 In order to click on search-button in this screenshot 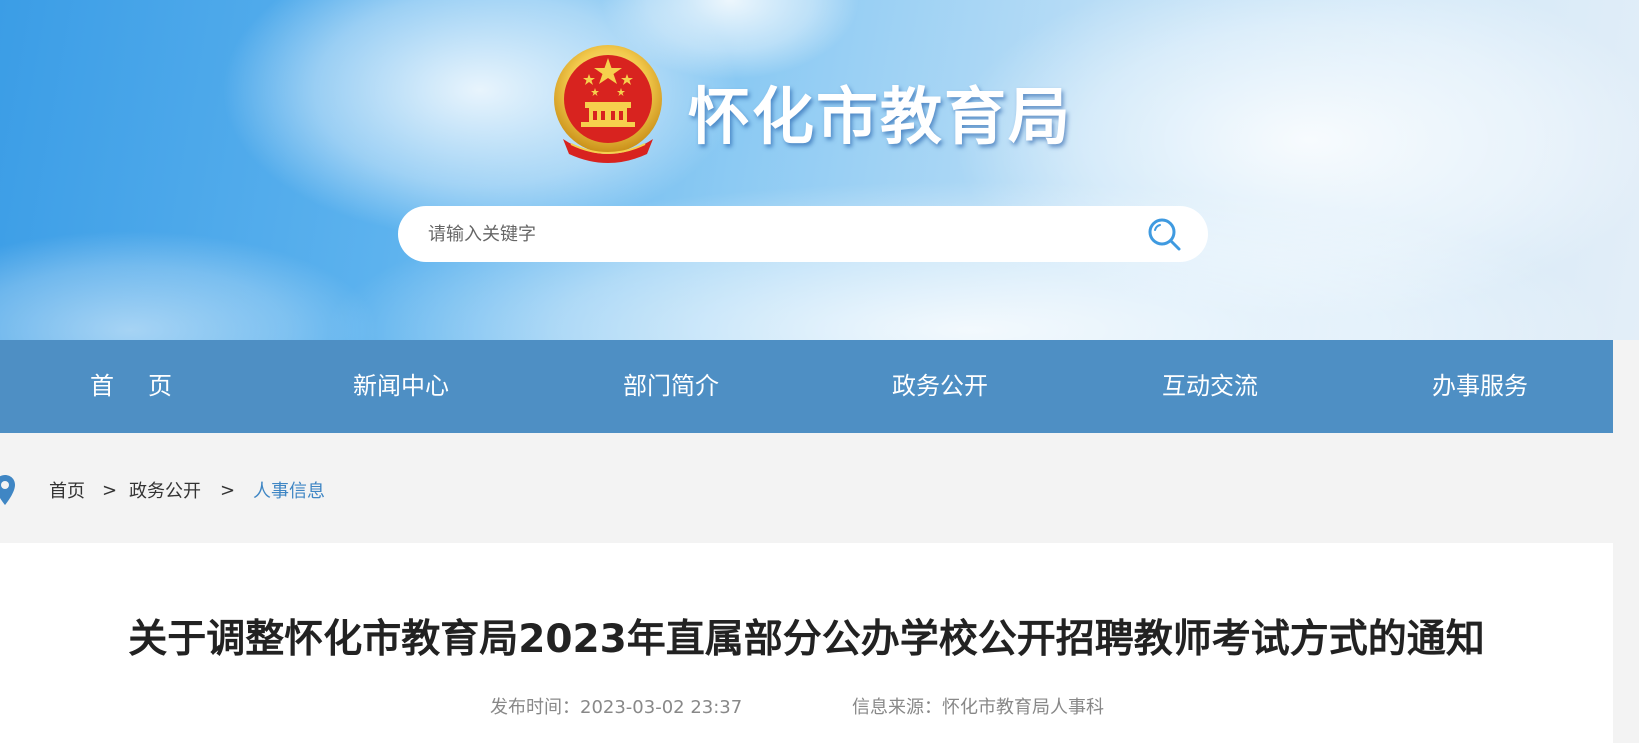, I will do `click(1164, 234)`.